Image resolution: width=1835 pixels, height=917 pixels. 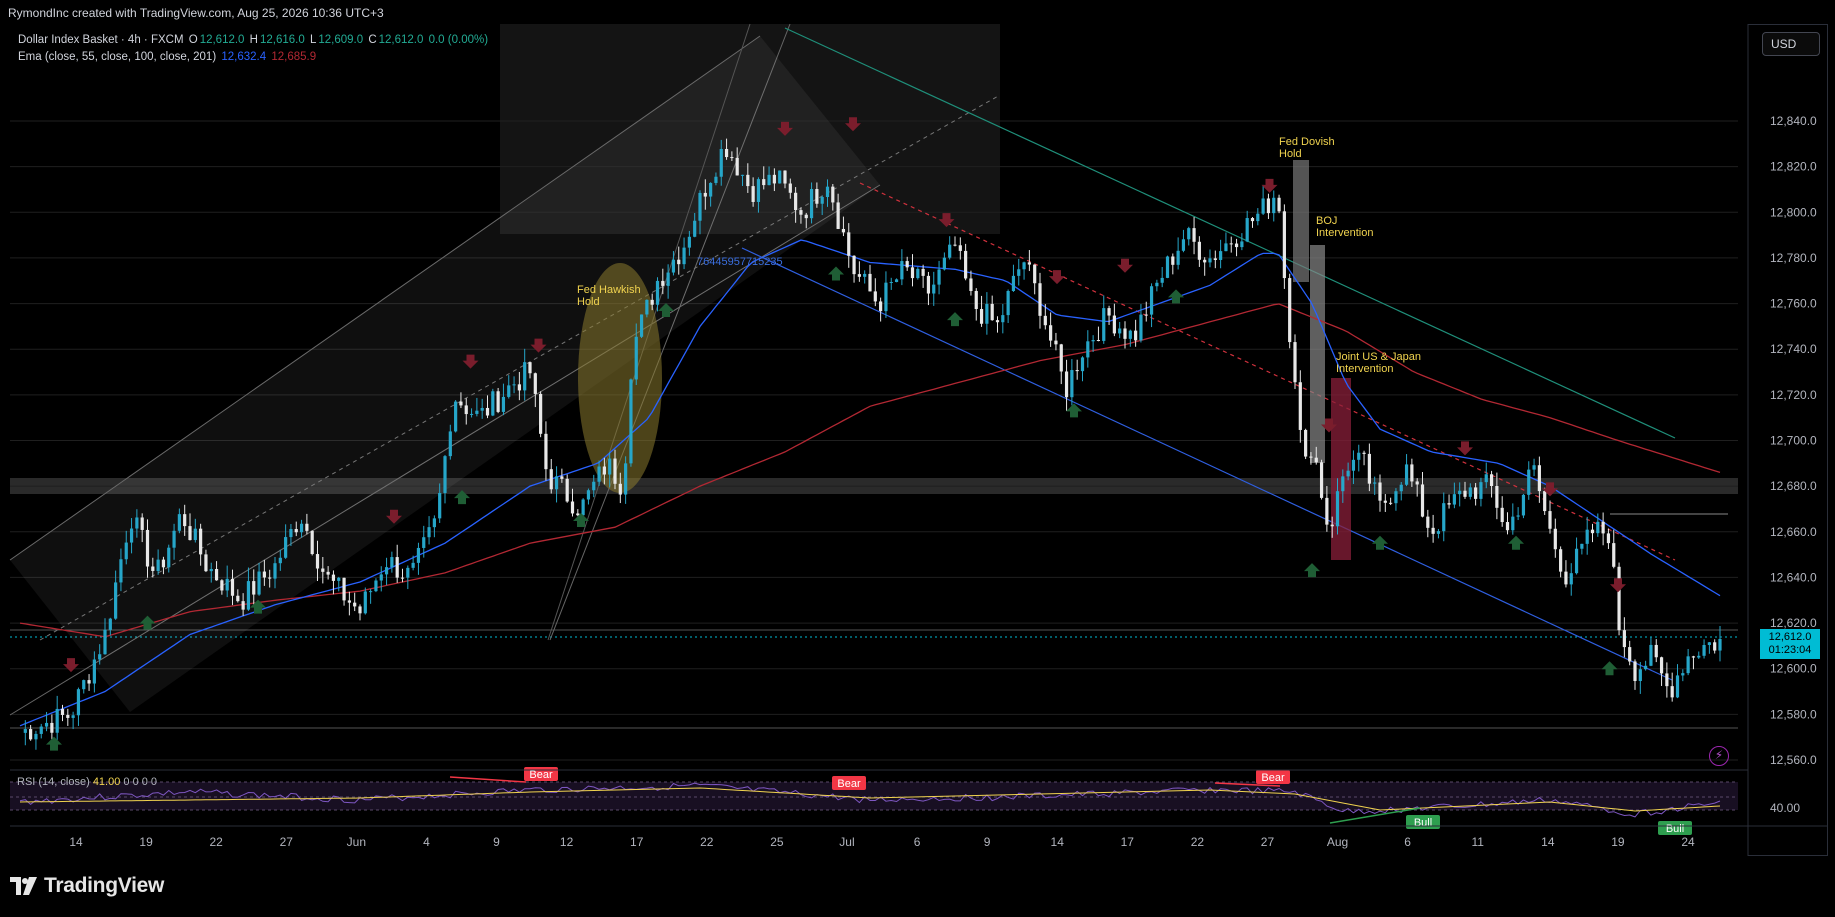 I want to click on x-tick-label: 9, so click(x=987, y=842).